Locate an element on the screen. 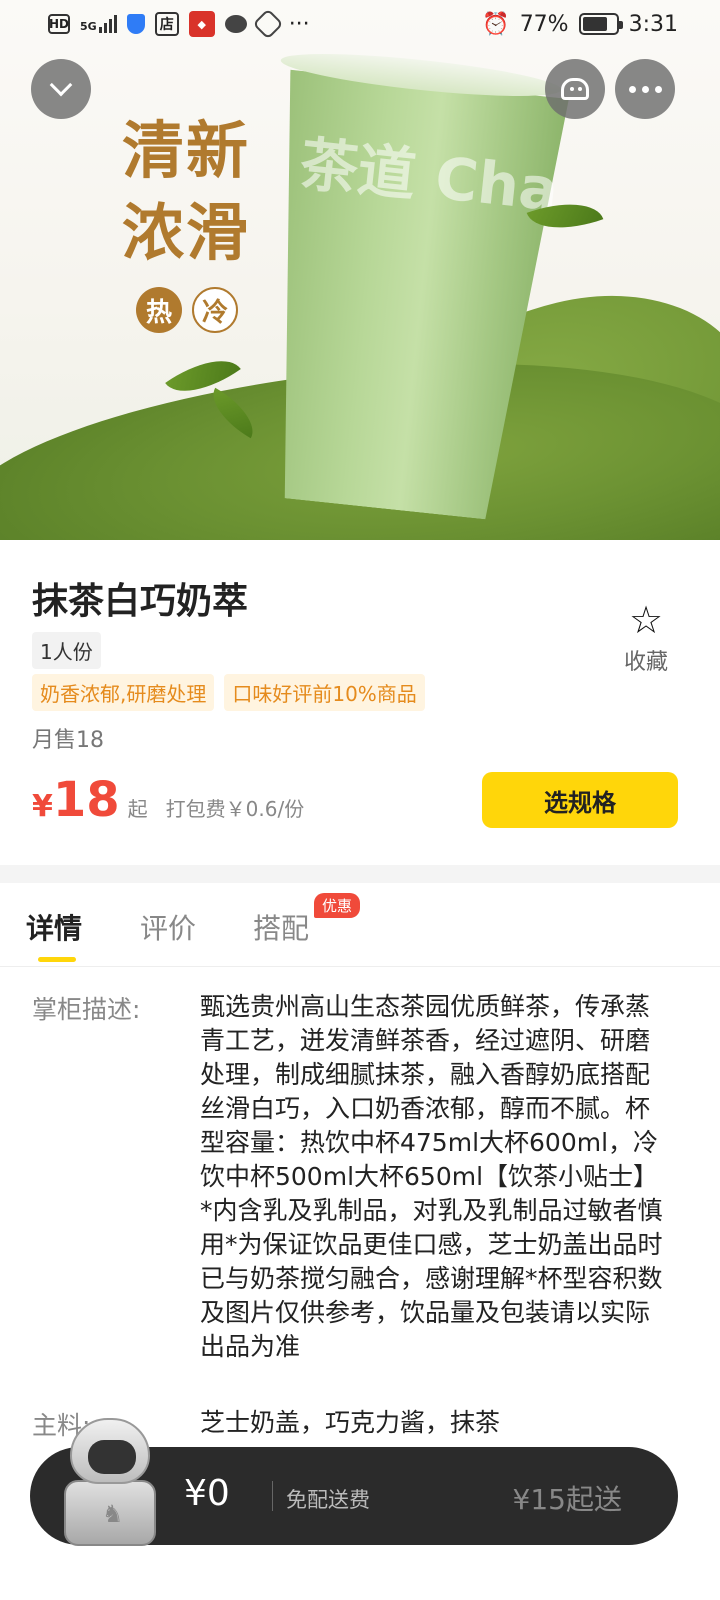  price-row: ¥ 18 起 打包费￥0.6/份 is located at coordinates (168, 800).